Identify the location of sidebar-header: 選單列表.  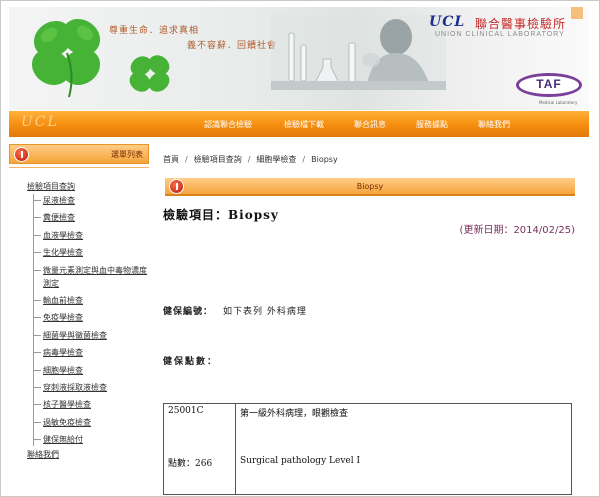
(79, 154).